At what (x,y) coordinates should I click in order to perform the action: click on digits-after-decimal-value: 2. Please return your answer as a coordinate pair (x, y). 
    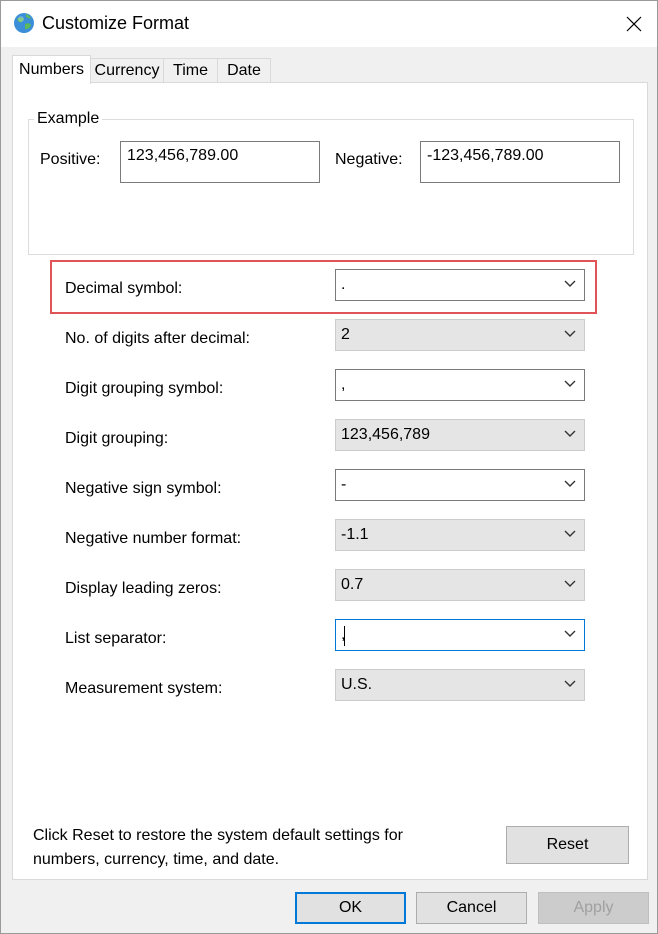
    Looking at the image, I should click on (345, 334).